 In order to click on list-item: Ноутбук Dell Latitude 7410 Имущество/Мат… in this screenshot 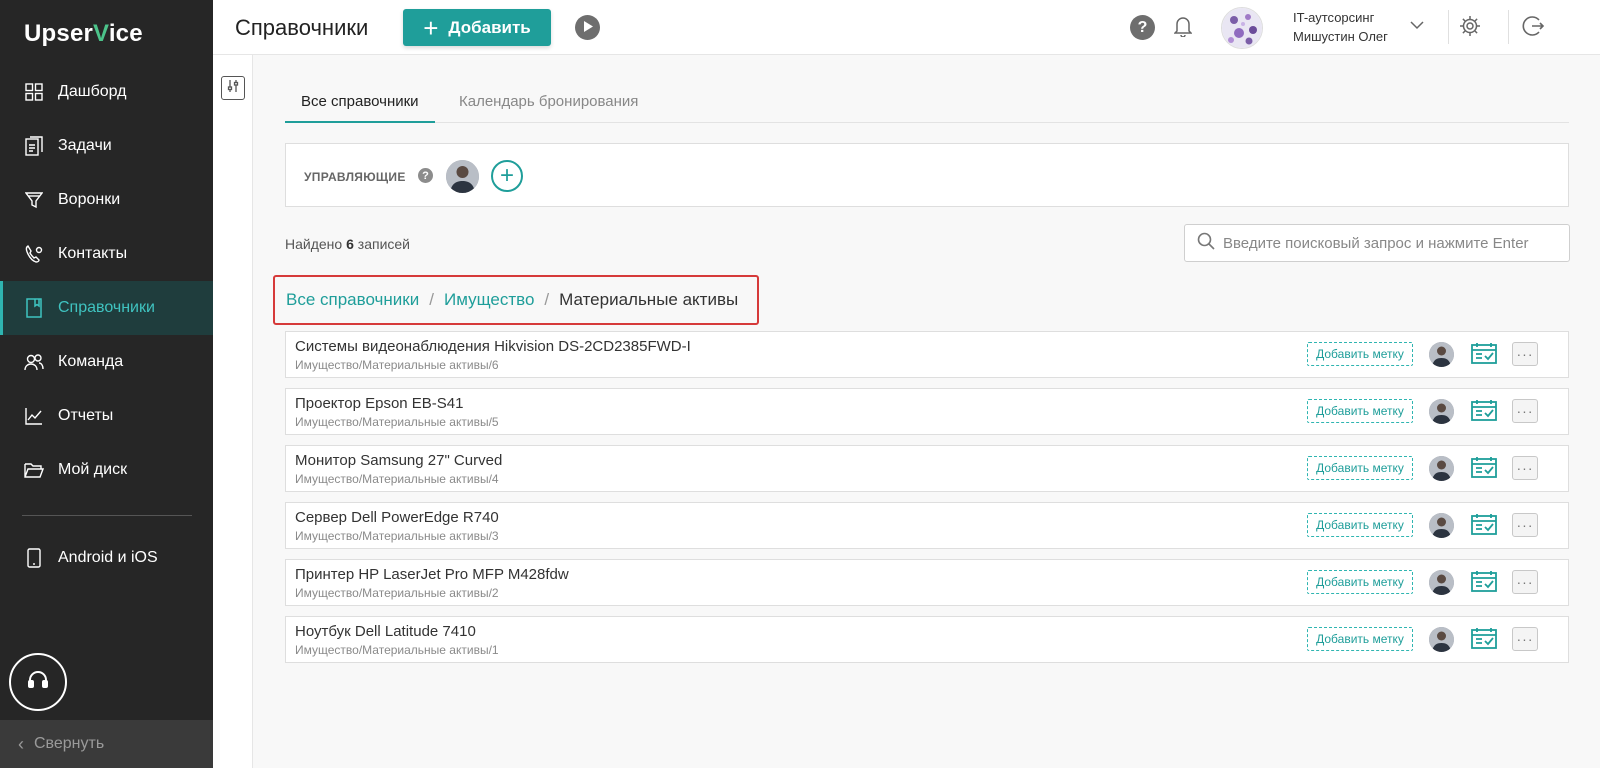, I will do `click(927, 639)`.